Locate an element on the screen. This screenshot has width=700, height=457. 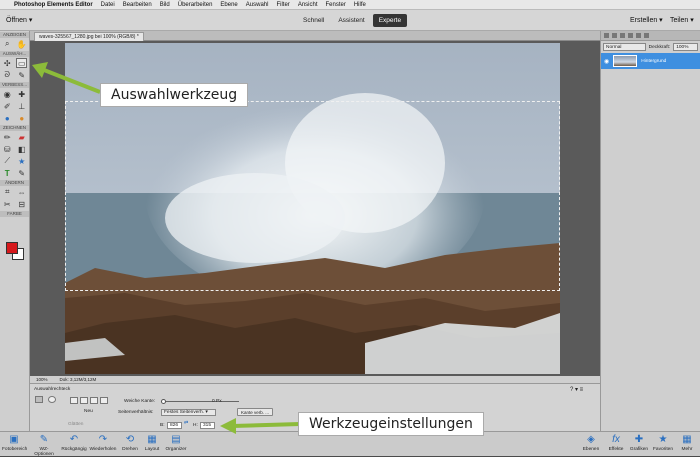
callout-tool-settings: Werkzeugeinstellungen is located at coordinates (391, 424).